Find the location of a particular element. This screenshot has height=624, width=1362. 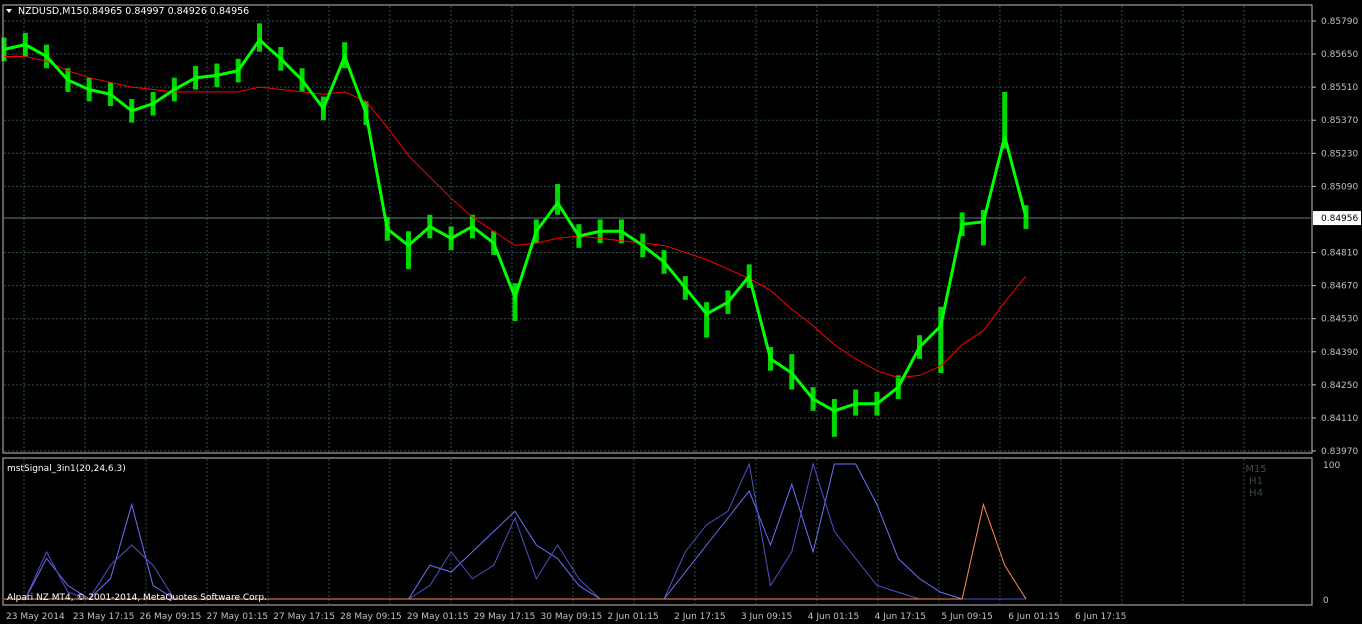

timeframe-label: H4 is located at coordinates (1256, 493).